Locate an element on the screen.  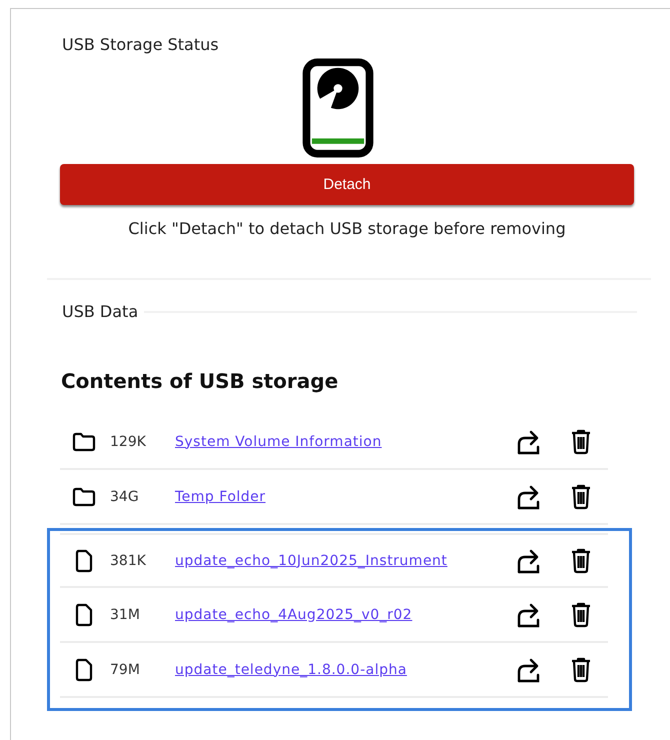
file-size: 129K is located at coordinates (128, 442).